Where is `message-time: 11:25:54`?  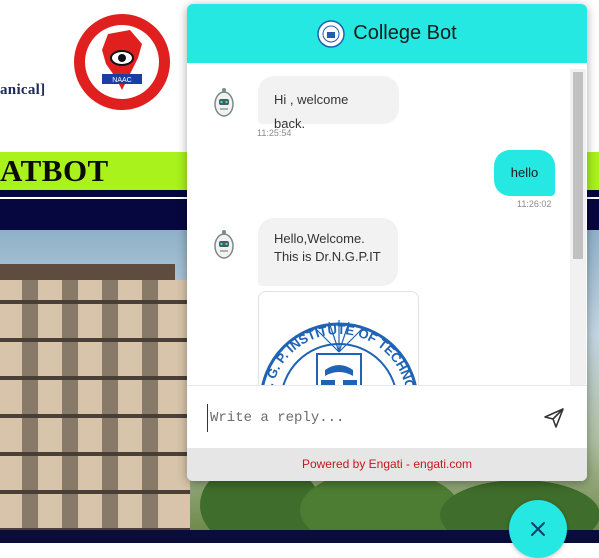 message-time: 11:25:54 is located at coordinates (274, 133).